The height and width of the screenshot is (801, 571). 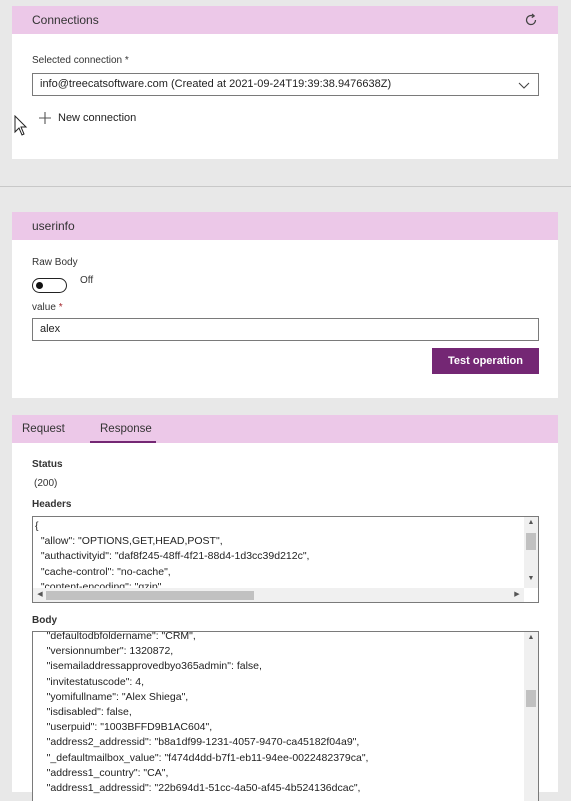 I want to click on headers-vertical-scroll-thumb, so click(x=531, y=541).